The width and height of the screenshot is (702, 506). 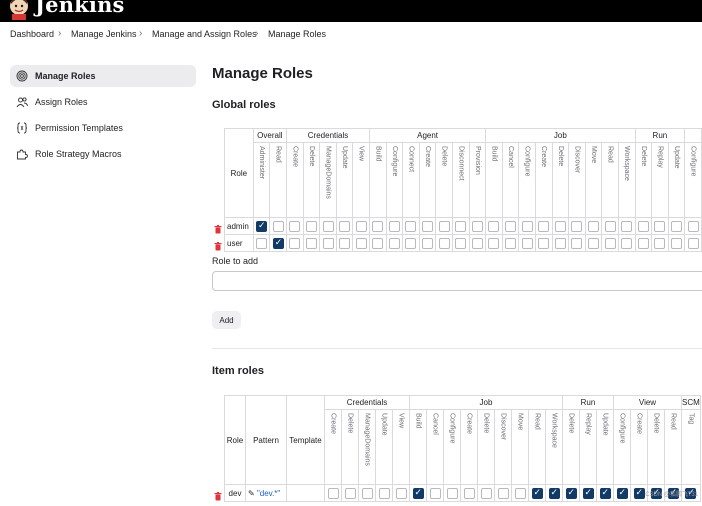 I want to click on jenkins-logo-icon, so click(x=19, y=10).